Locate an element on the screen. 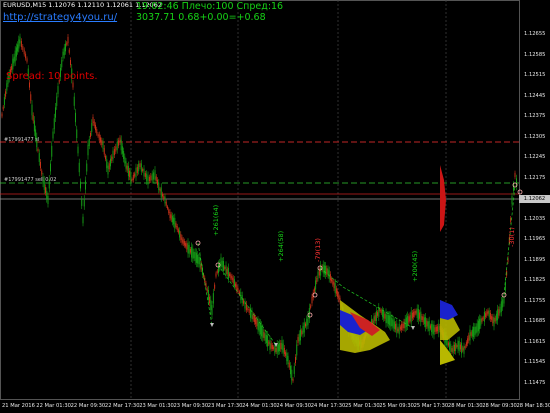  site-link: http://strategy4you.ru/ is located at coordinates (60, 18).